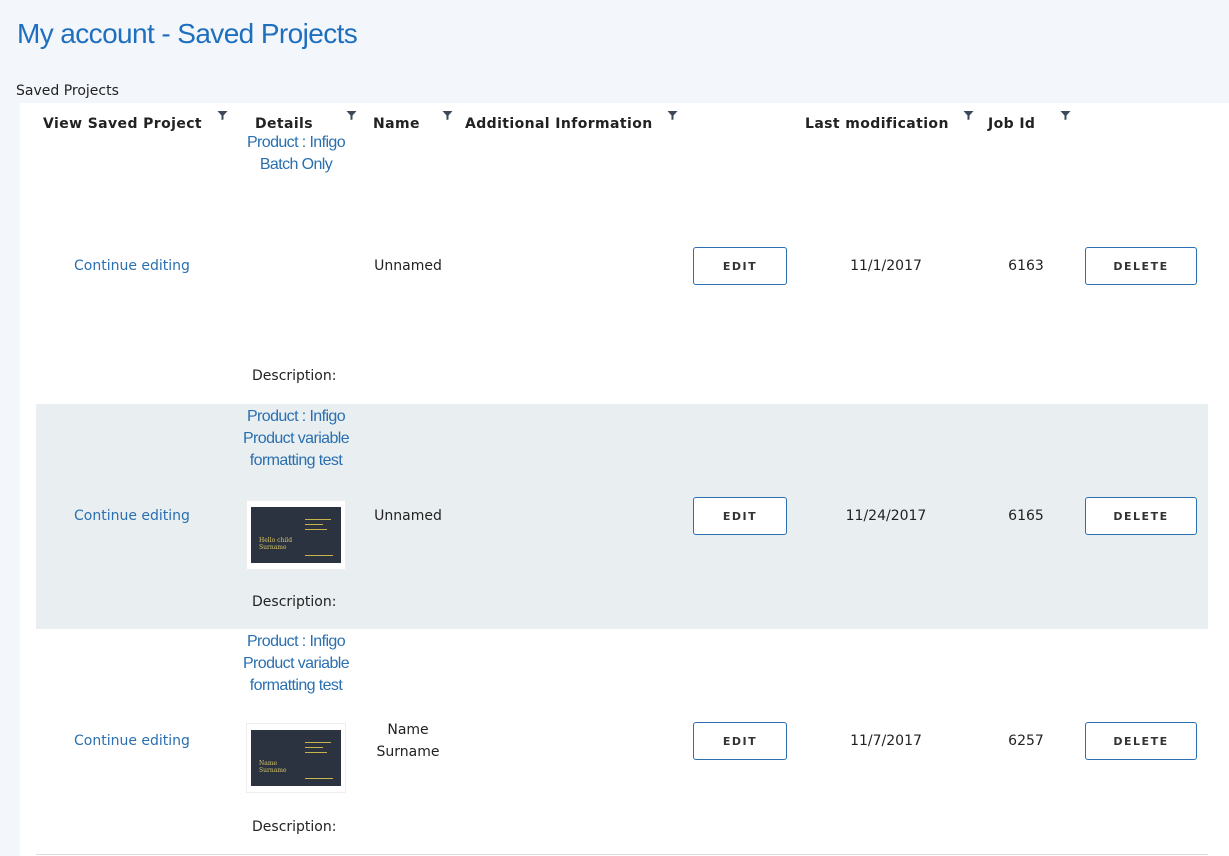 This screenshot has height=856, width=1229. Describe the element at coordinates (1026, 516) in the screenshot. I see `job-id: 6165` at that location.